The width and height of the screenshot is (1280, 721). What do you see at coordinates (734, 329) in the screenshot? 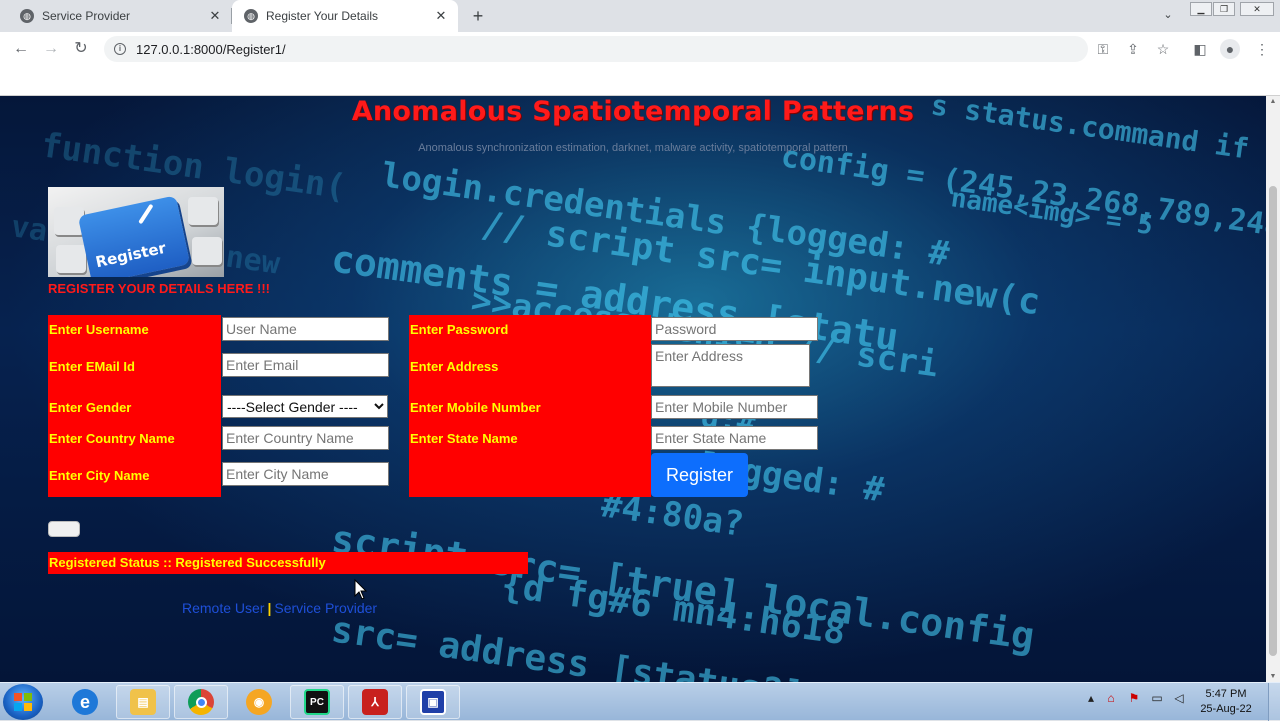
I see `password-input` at bounding box center [734, 329].